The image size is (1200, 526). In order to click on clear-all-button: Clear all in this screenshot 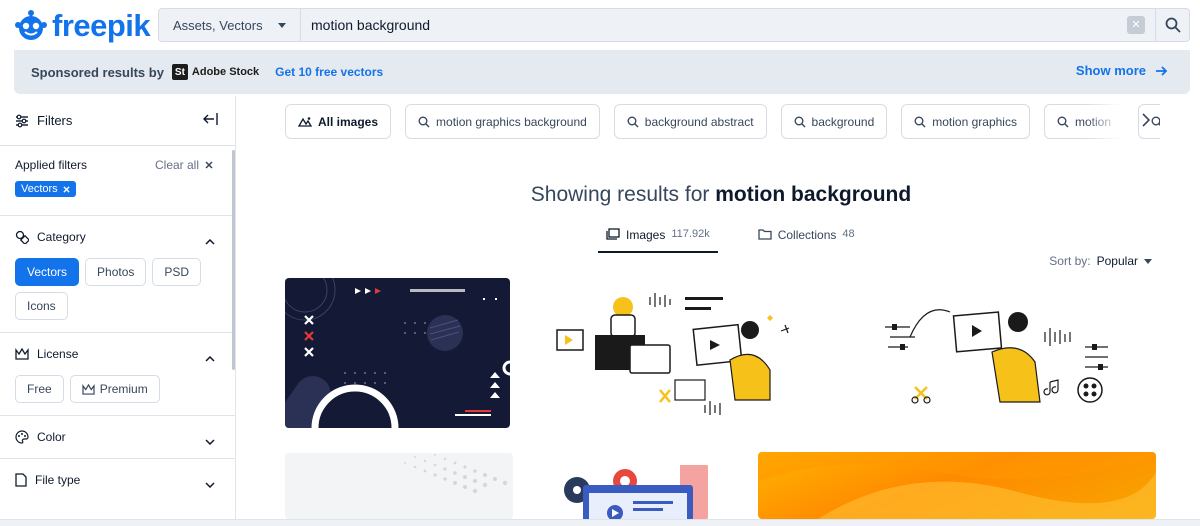, I will do `click(184, 165)`.